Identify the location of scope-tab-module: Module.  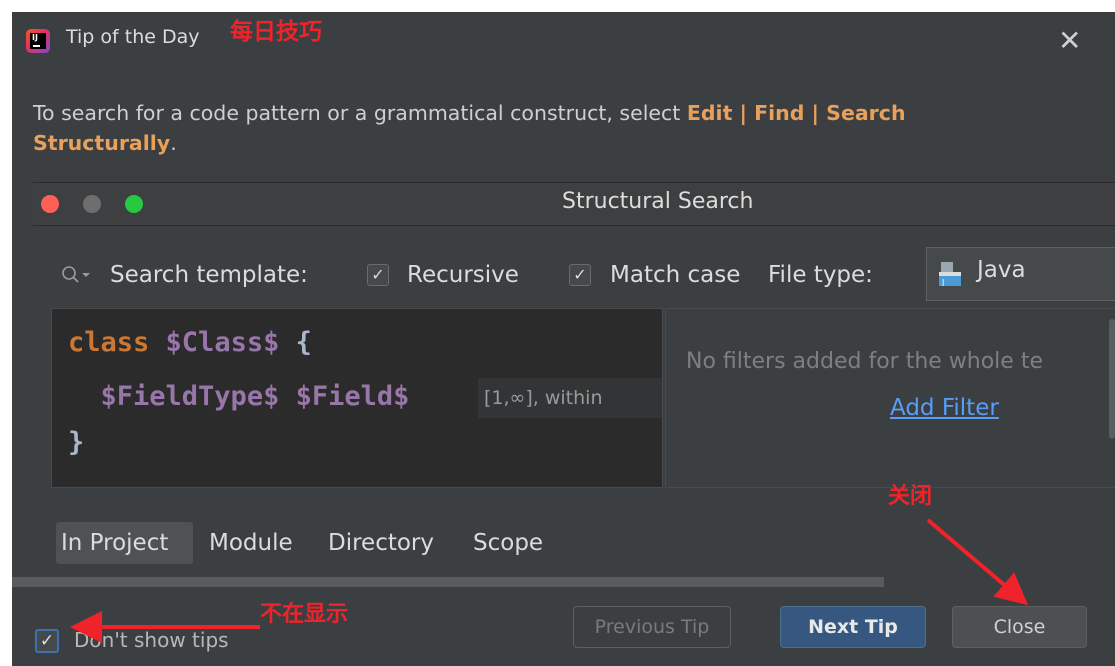
(251, 543).